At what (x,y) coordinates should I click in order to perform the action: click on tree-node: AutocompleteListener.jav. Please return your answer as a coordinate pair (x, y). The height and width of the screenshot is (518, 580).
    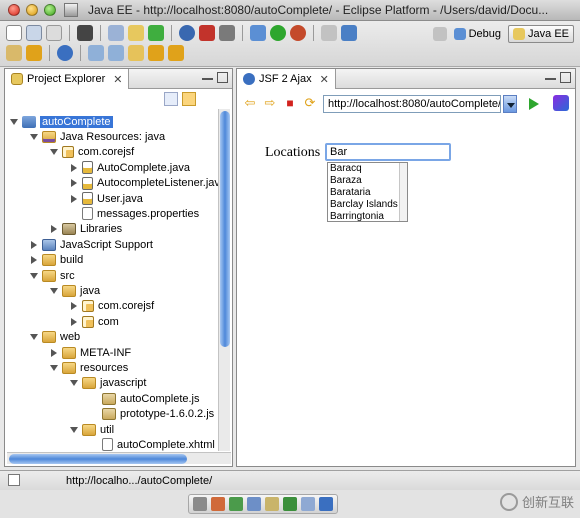
    Looking at the image, I should click on (144, 183).